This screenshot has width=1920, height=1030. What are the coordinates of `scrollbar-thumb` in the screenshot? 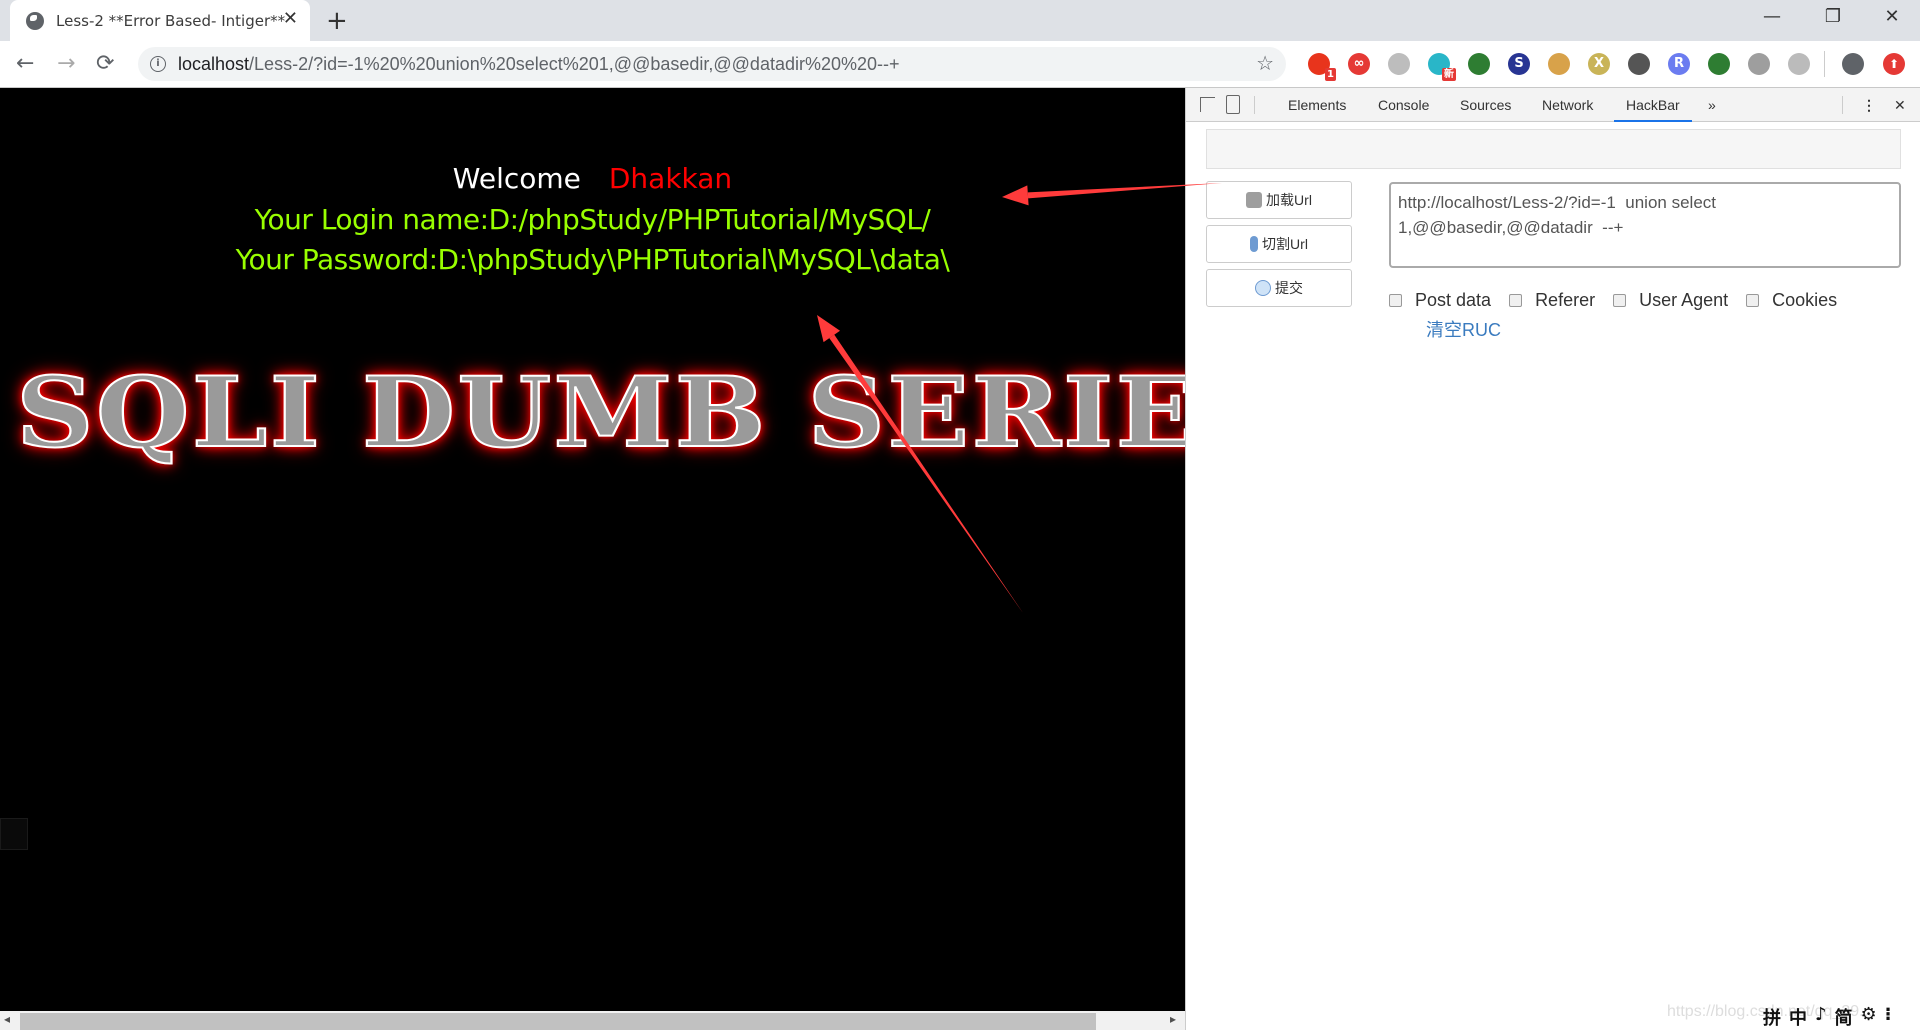 It's located at (558, 1021).